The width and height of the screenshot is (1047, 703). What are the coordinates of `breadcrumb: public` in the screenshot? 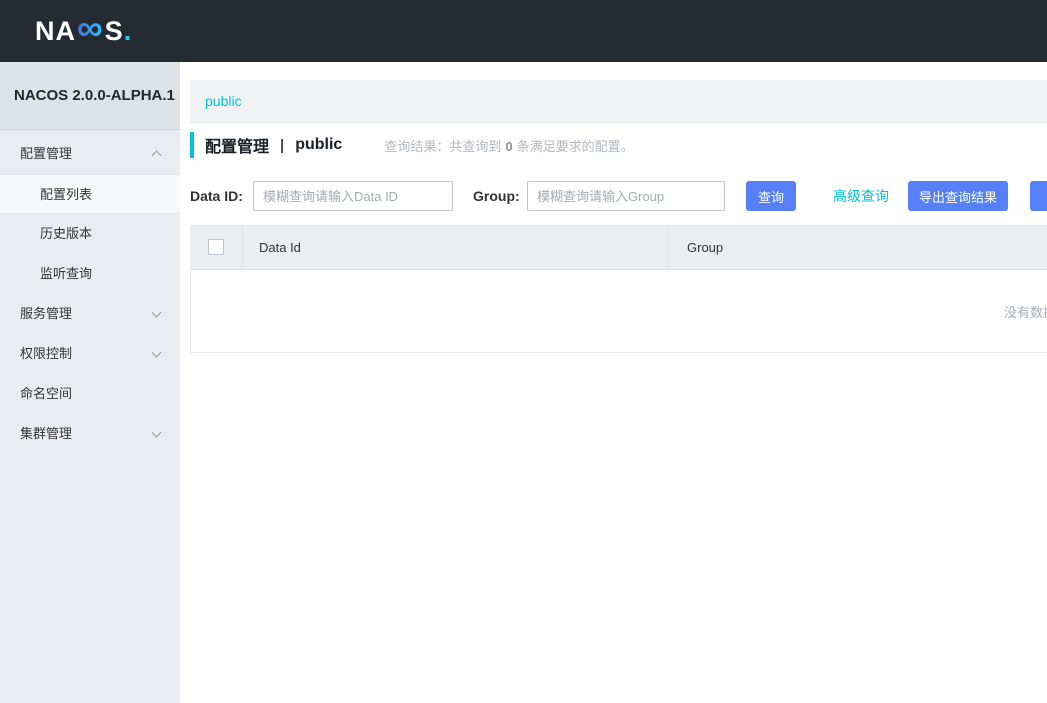 It's located at (618, 101).